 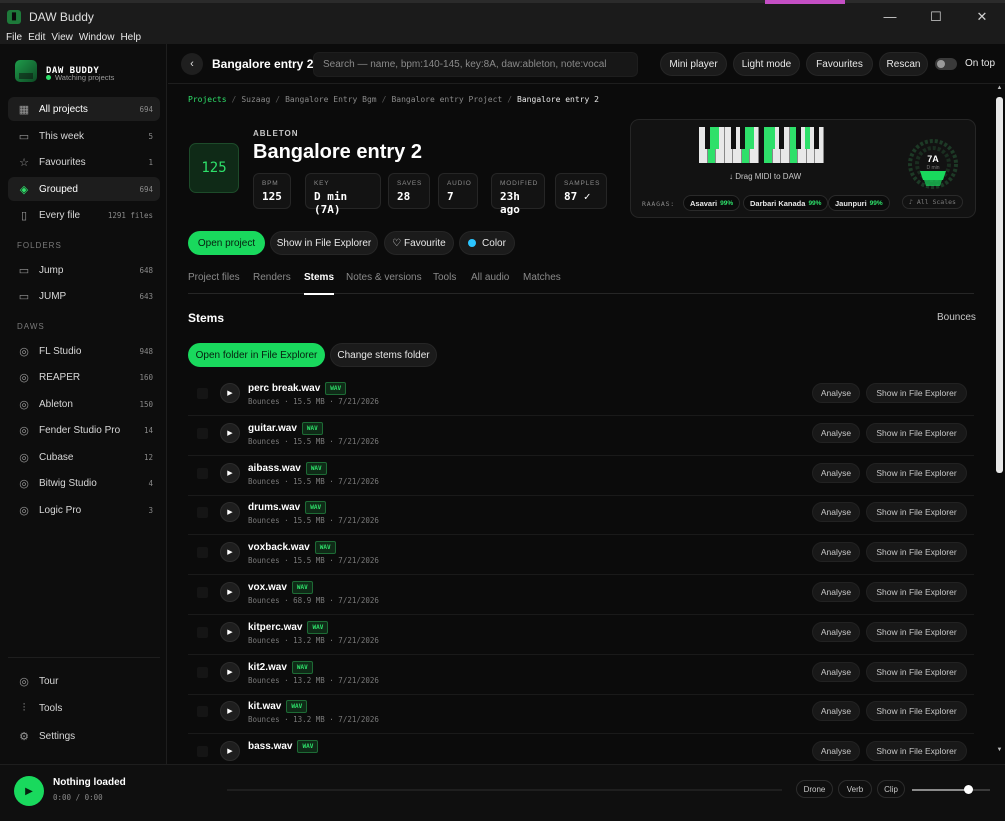 What do you see at coordinates (84, 296) in the screenshot?
I see `sidebar-item-folder-jump-caps: ▭ JUMP 643` at bounding box center [84, 296].